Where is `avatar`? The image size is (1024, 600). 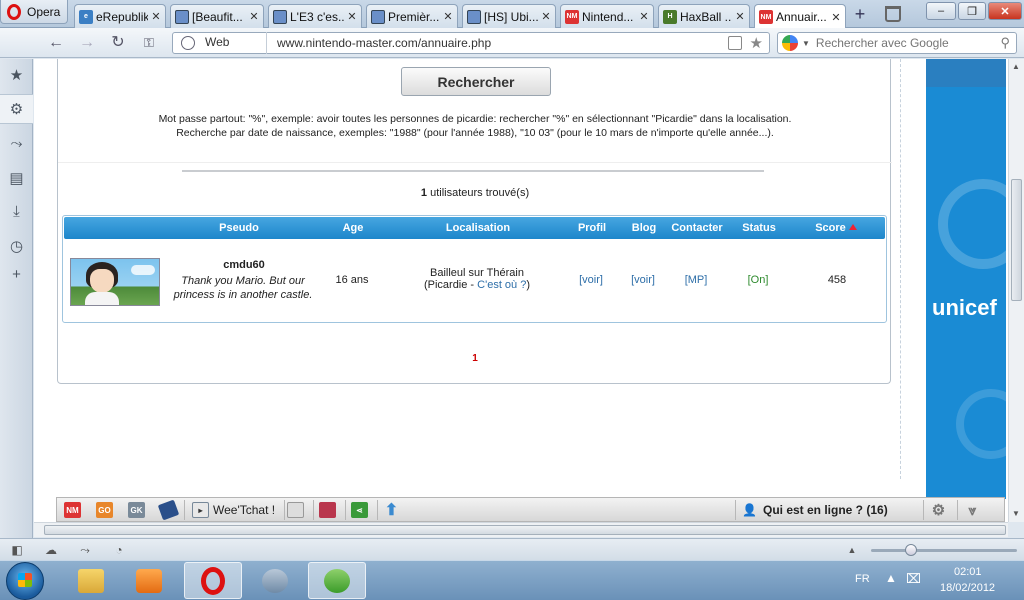
avatar is located at coordinates (115, 282).